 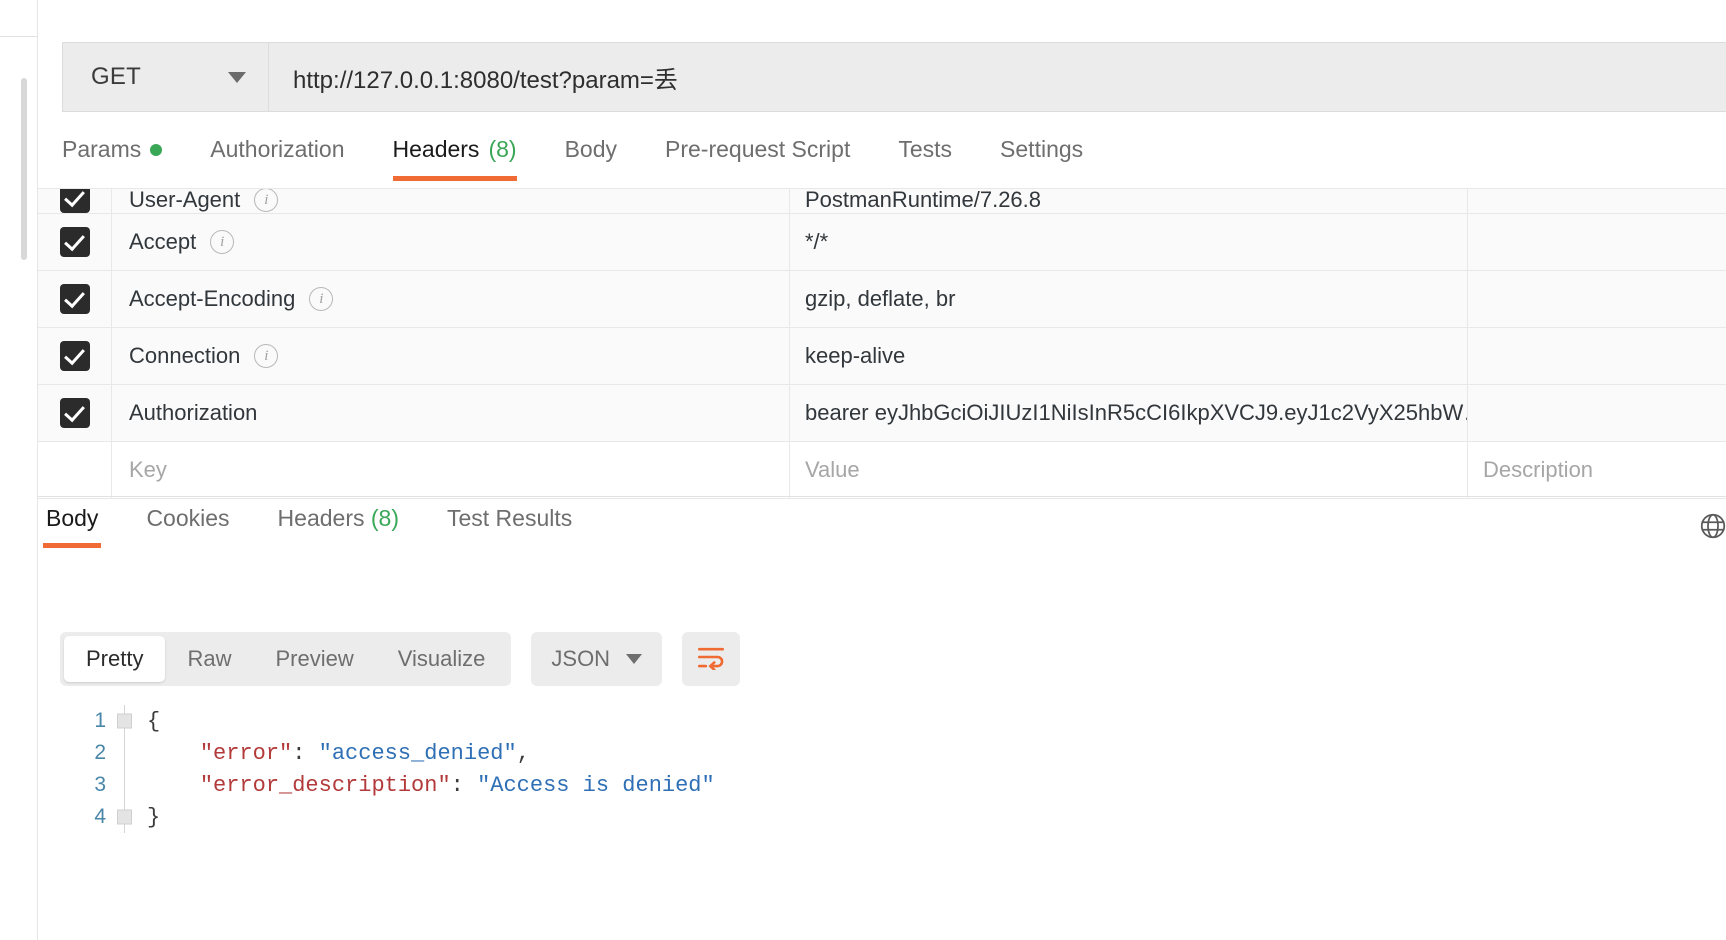 I want to click on line-number: 2, so click(x=100, y=752).